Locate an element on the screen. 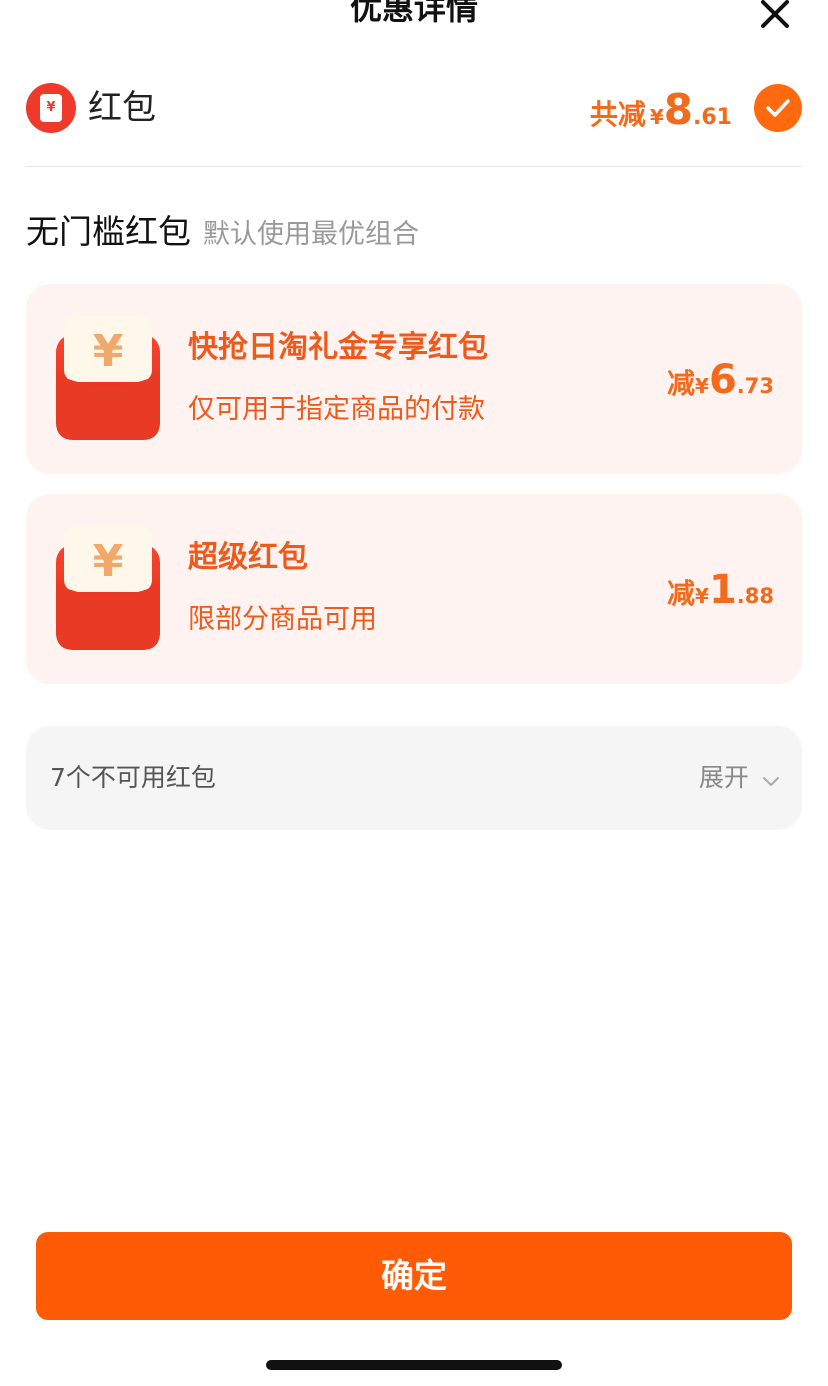  card-description: 限部分商品可用 is located at coordinates (282, 619).